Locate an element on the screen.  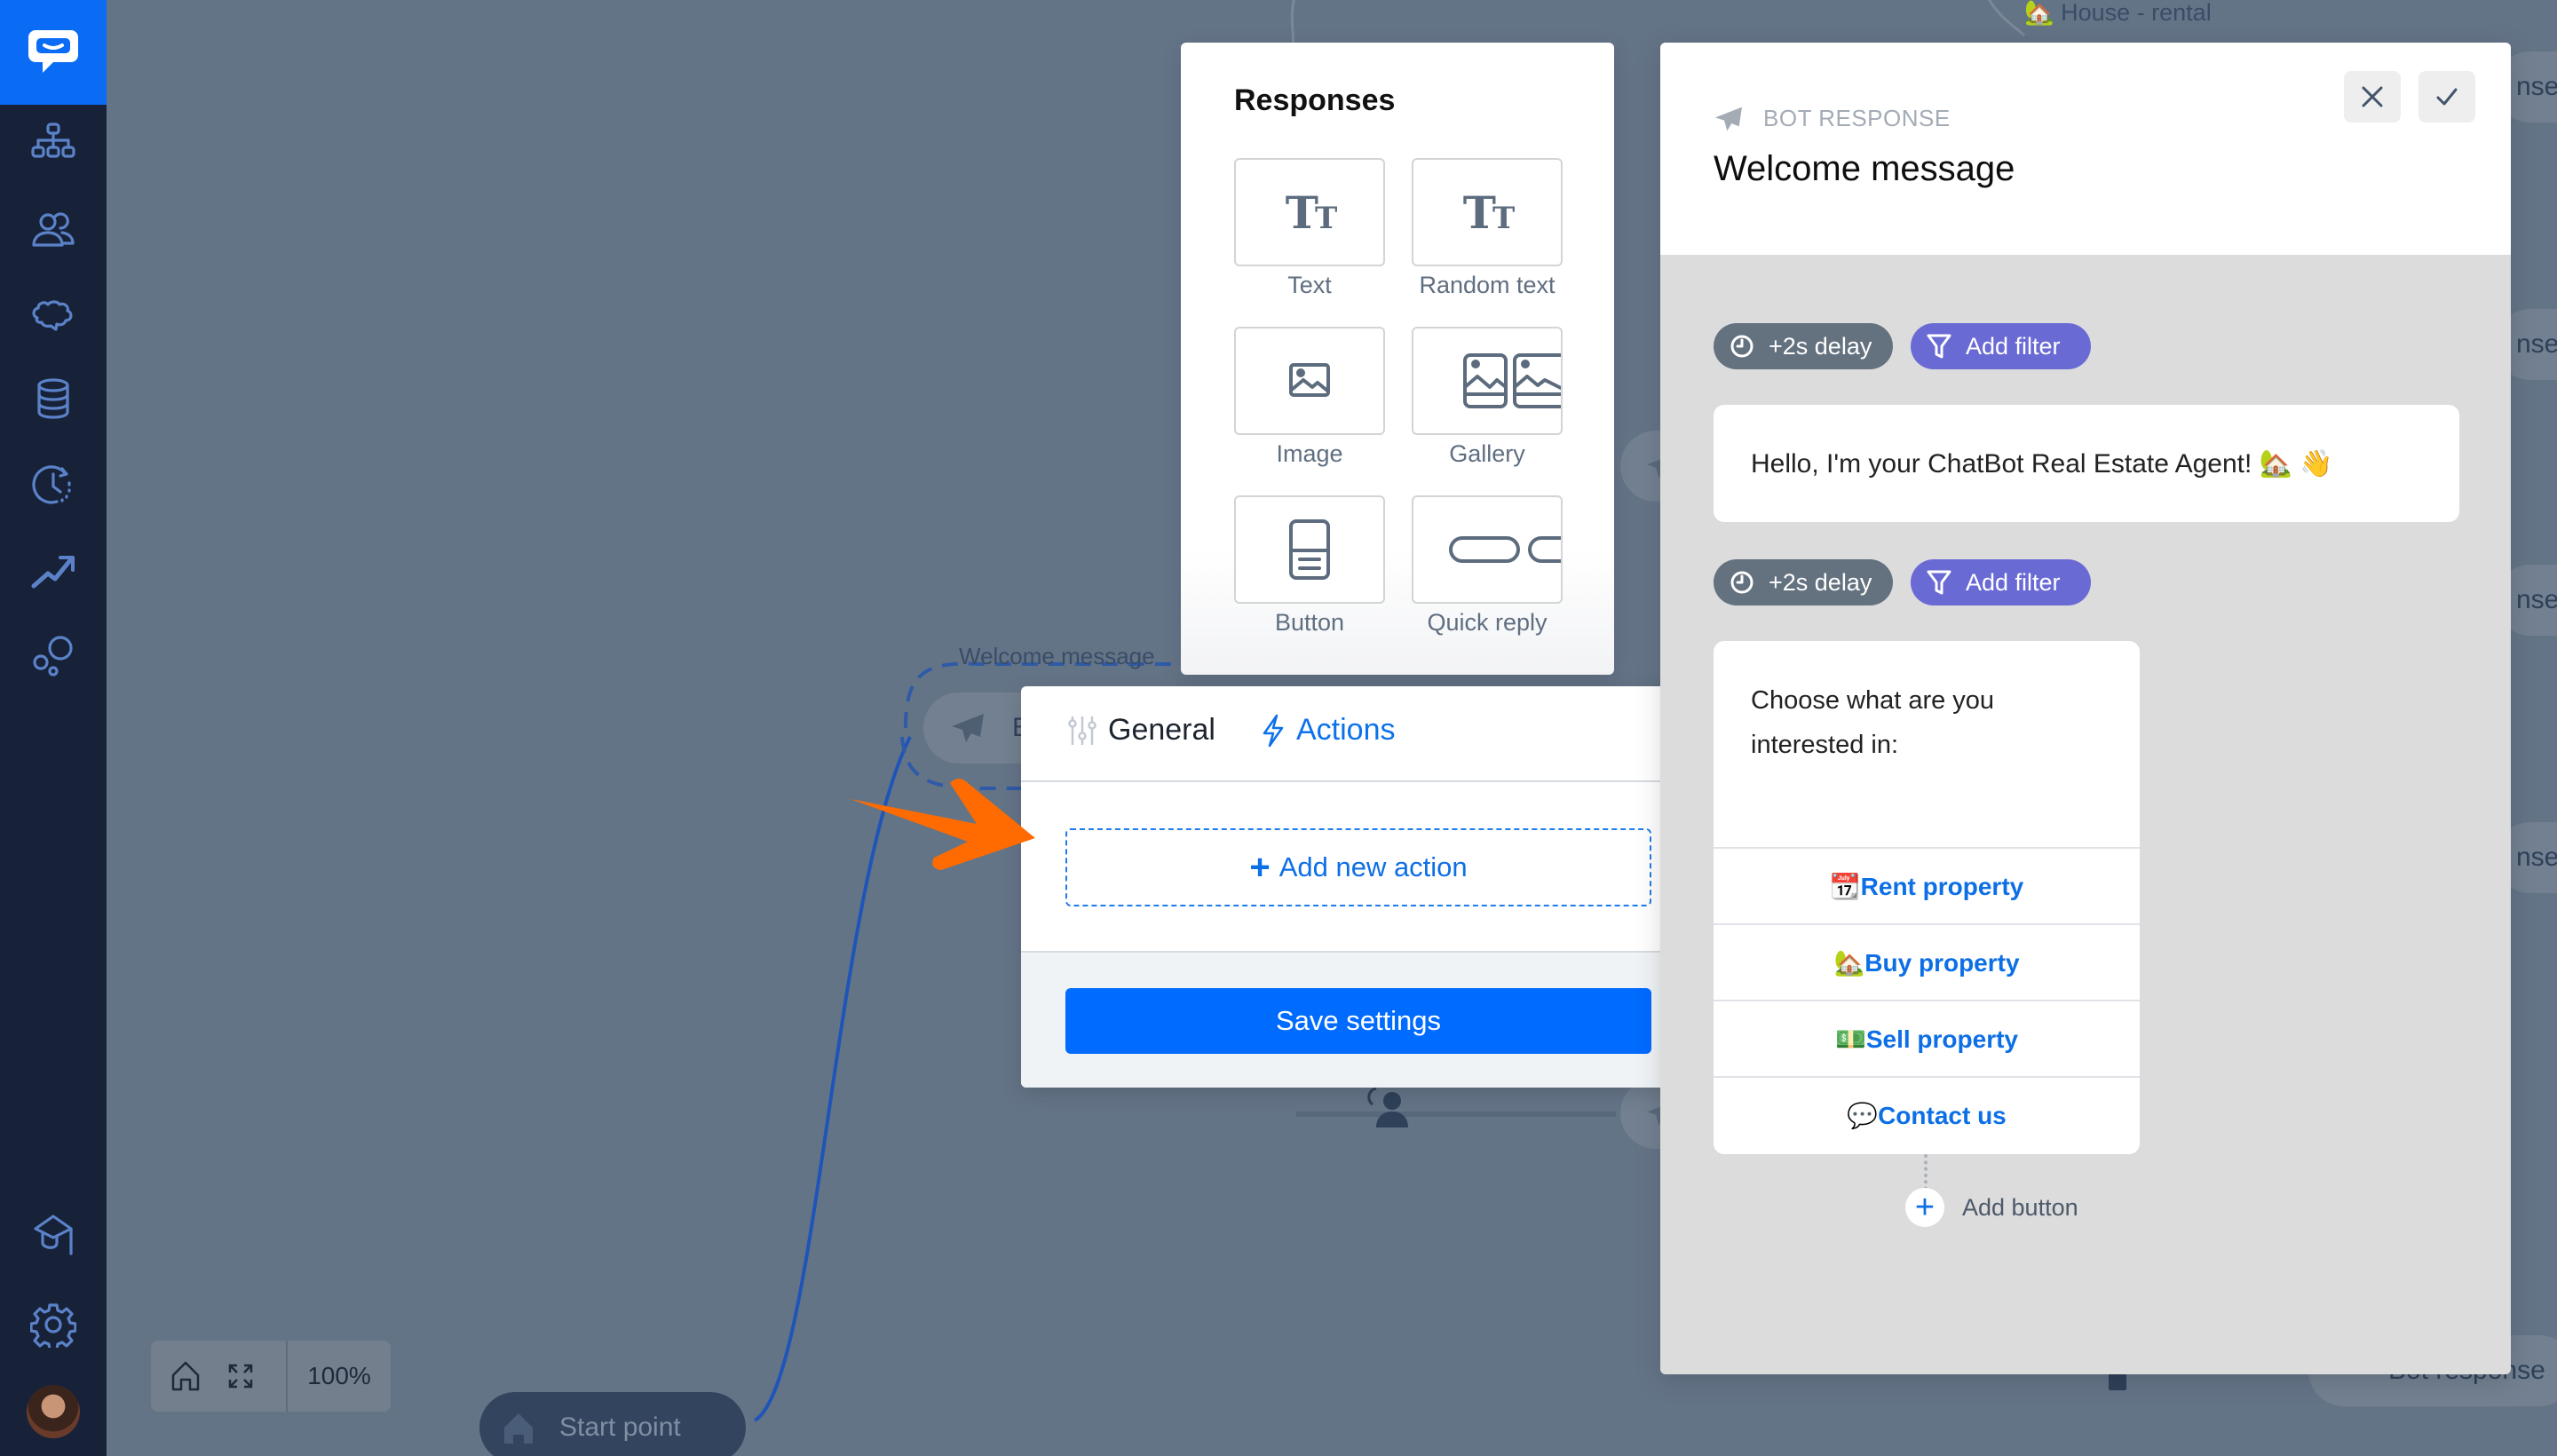
bg-welcome-message-label: Welcome message is located at coordinates (1057, 656).